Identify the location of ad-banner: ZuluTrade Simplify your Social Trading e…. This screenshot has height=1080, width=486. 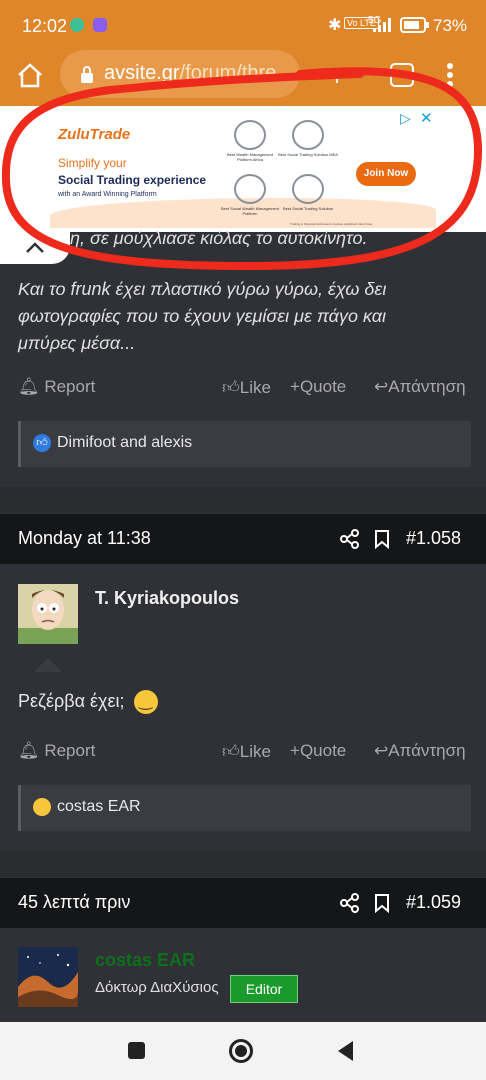
(243, 169).